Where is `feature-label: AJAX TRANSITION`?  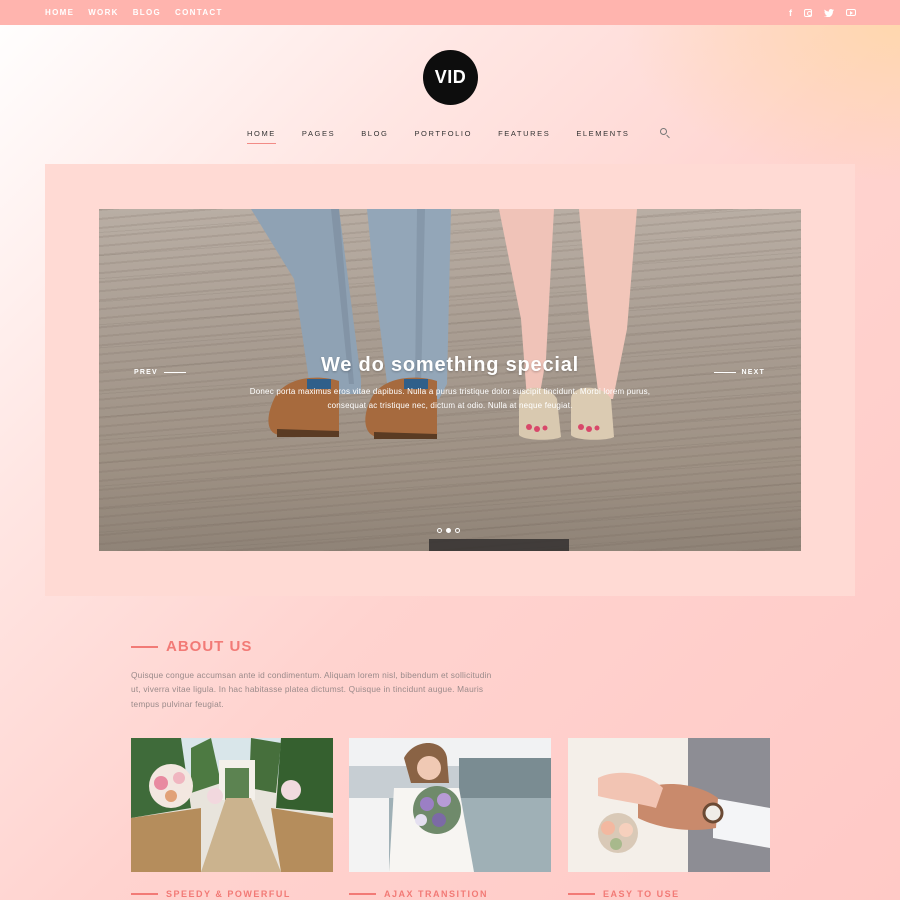 feature-label: AJAX TRANSITION is located at coordinates (436, 894).